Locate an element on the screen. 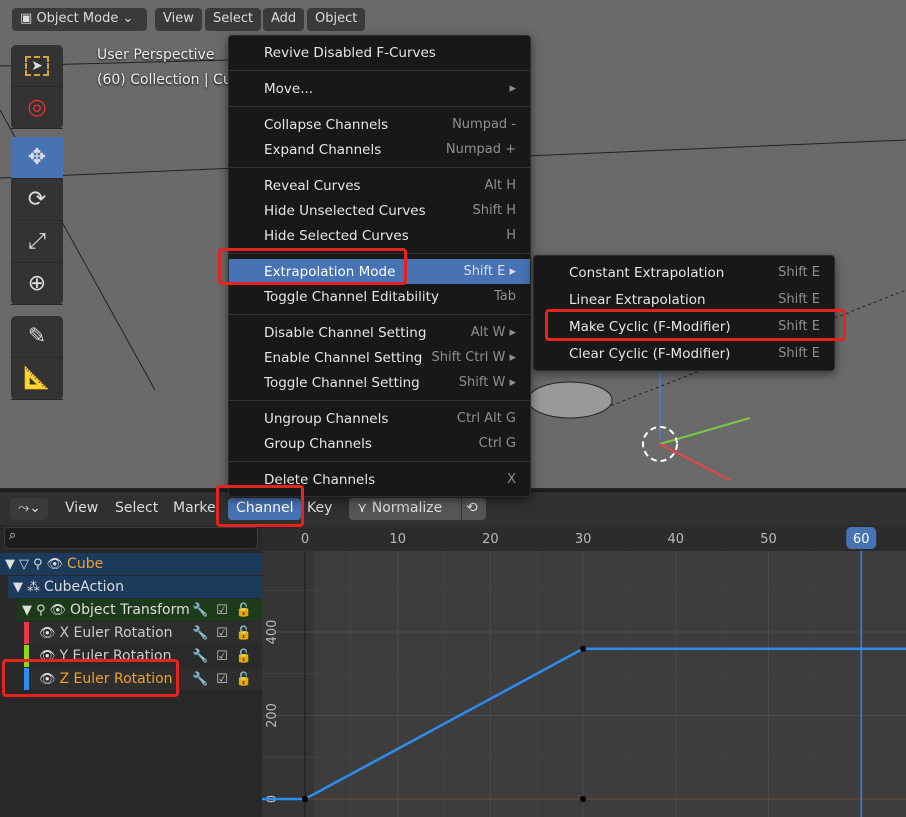 The image size is (906, 817). x-tick-label: 50 is located at coordinates (768, 539).